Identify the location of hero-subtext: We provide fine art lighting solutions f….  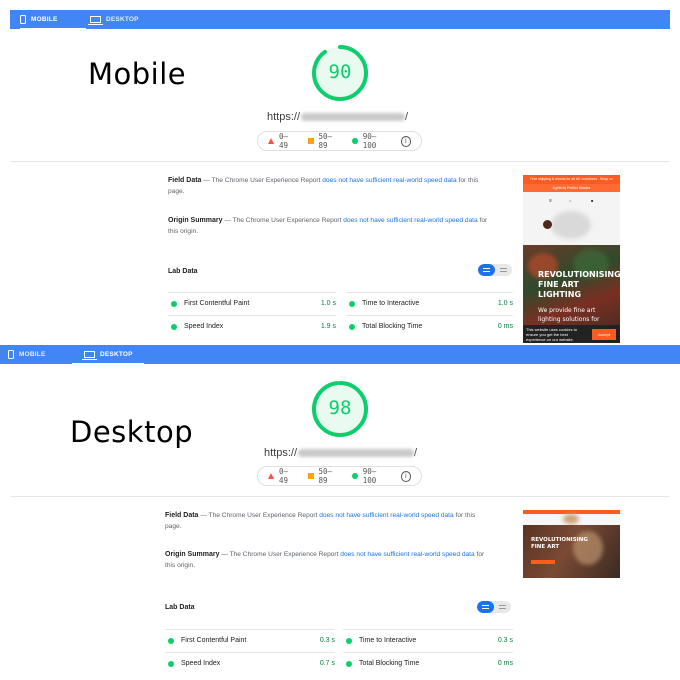
(569, 315).